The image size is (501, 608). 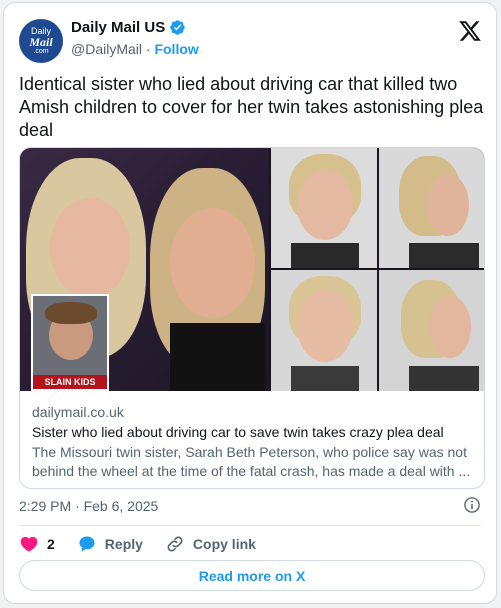 What do you see at coordinates (177, 27) in the screenshot?
I see `verified-badge-icon` at bounding box center [177, 27].